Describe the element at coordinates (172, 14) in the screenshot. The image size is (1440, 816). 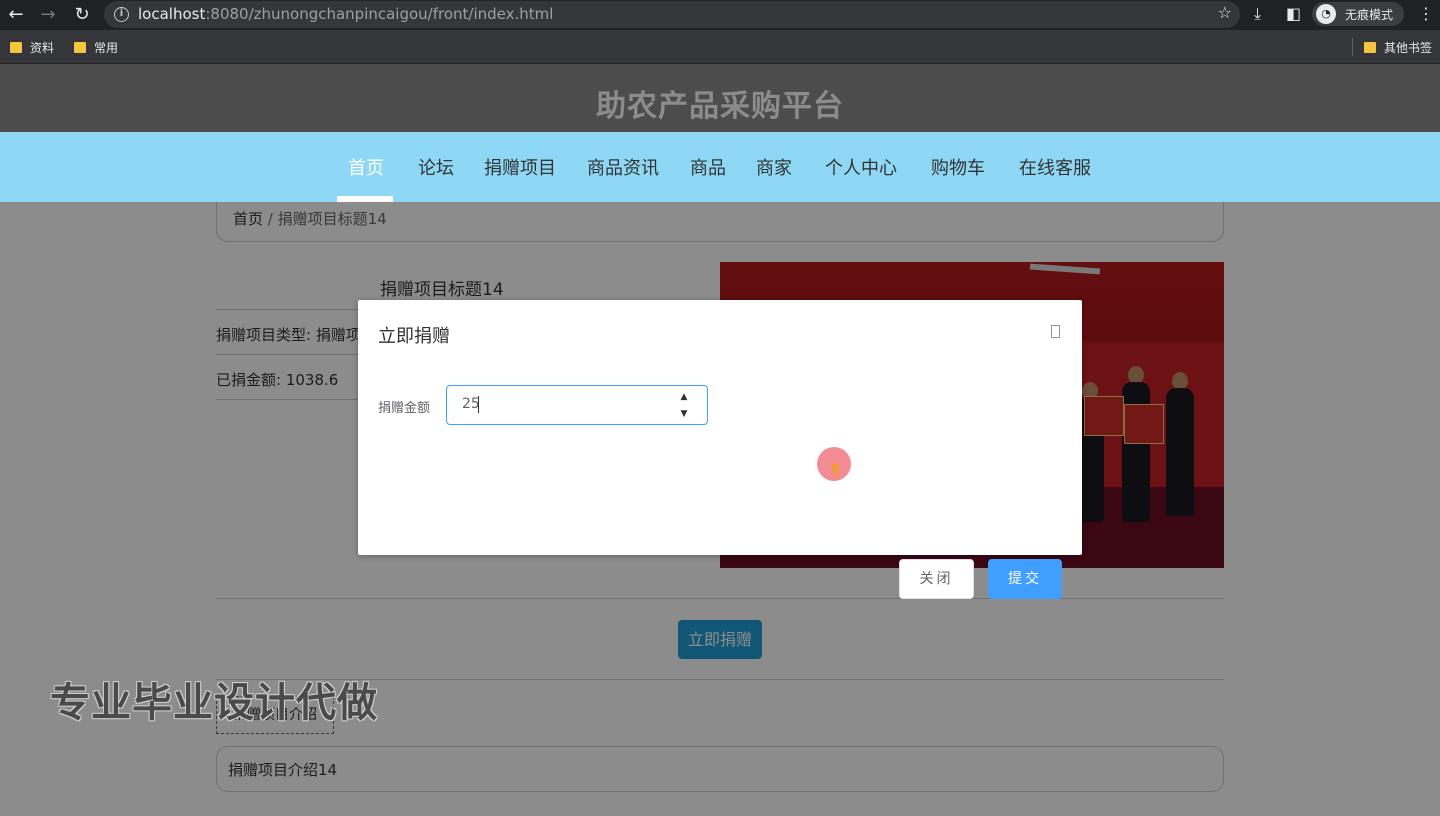
I see `url-host: localhost` at that location.